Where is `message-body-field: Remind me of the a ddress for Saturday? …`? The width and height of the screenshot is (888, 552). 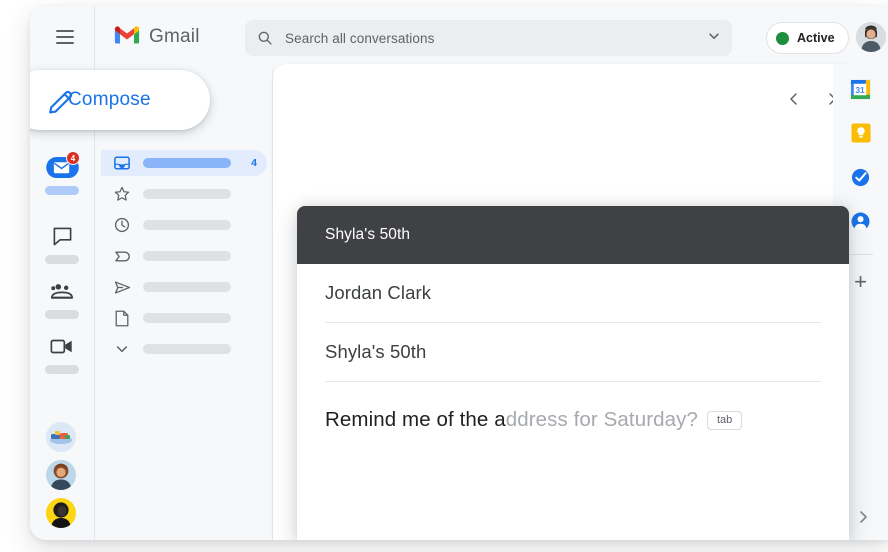 message-body-field: Remind me of the a ddress for Saturday? … is located at coordinates (573, 407).